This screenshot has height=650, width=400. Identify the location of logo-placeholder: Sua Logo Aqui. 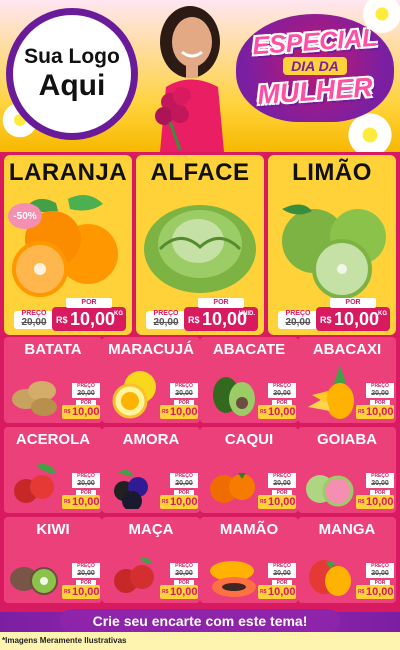
(72, 74).